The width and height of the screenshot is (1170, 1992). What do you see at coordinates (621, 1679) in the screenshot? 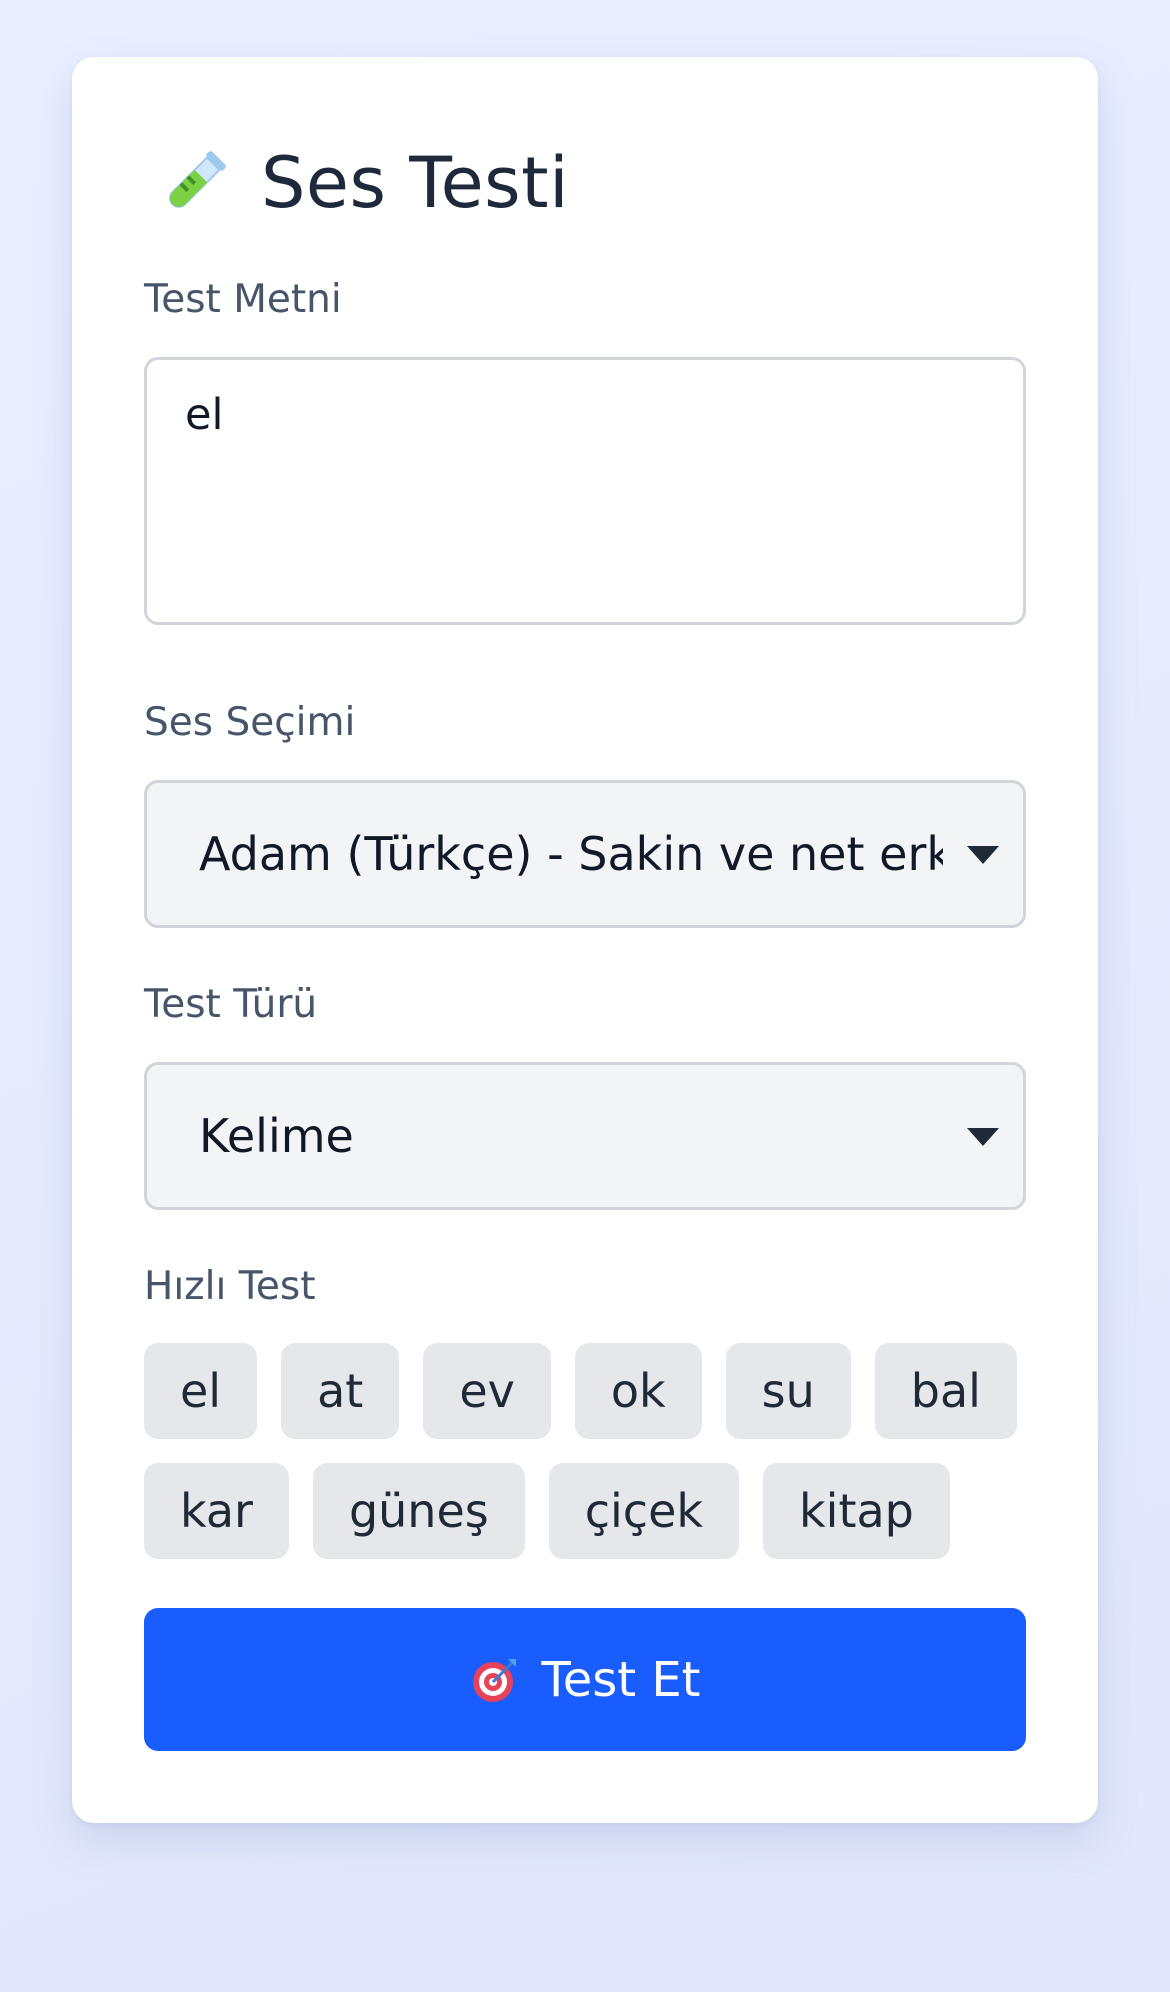
I see `test-run-label: Test Et` at bounding box center [621, 1679].